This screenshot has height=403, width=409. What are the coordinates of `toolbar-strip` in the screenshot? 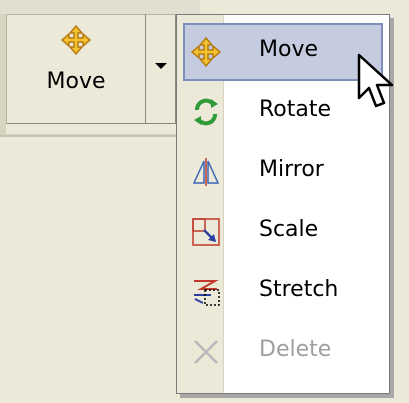 It's located at (100, 7).